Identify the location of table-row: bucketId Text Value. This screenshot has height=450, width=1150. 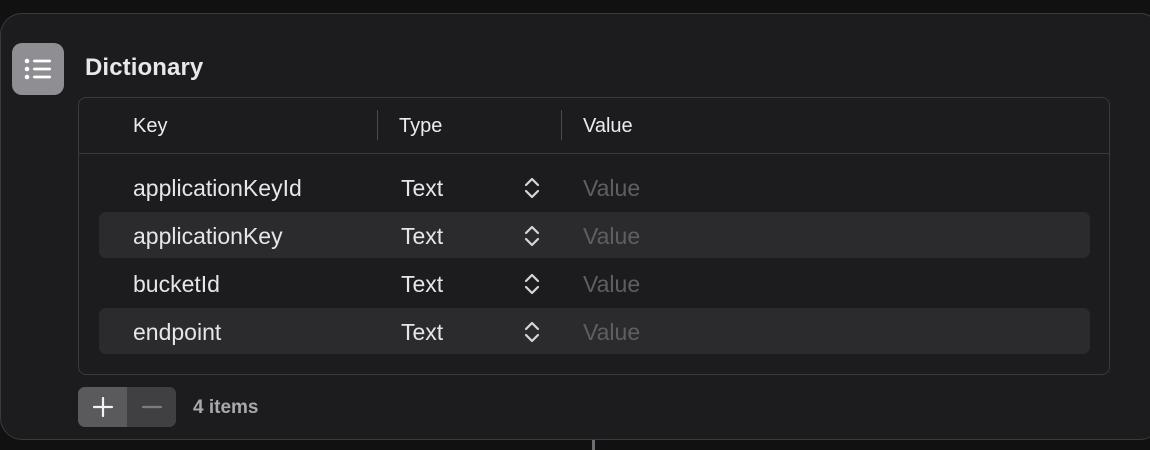
(594, 283).